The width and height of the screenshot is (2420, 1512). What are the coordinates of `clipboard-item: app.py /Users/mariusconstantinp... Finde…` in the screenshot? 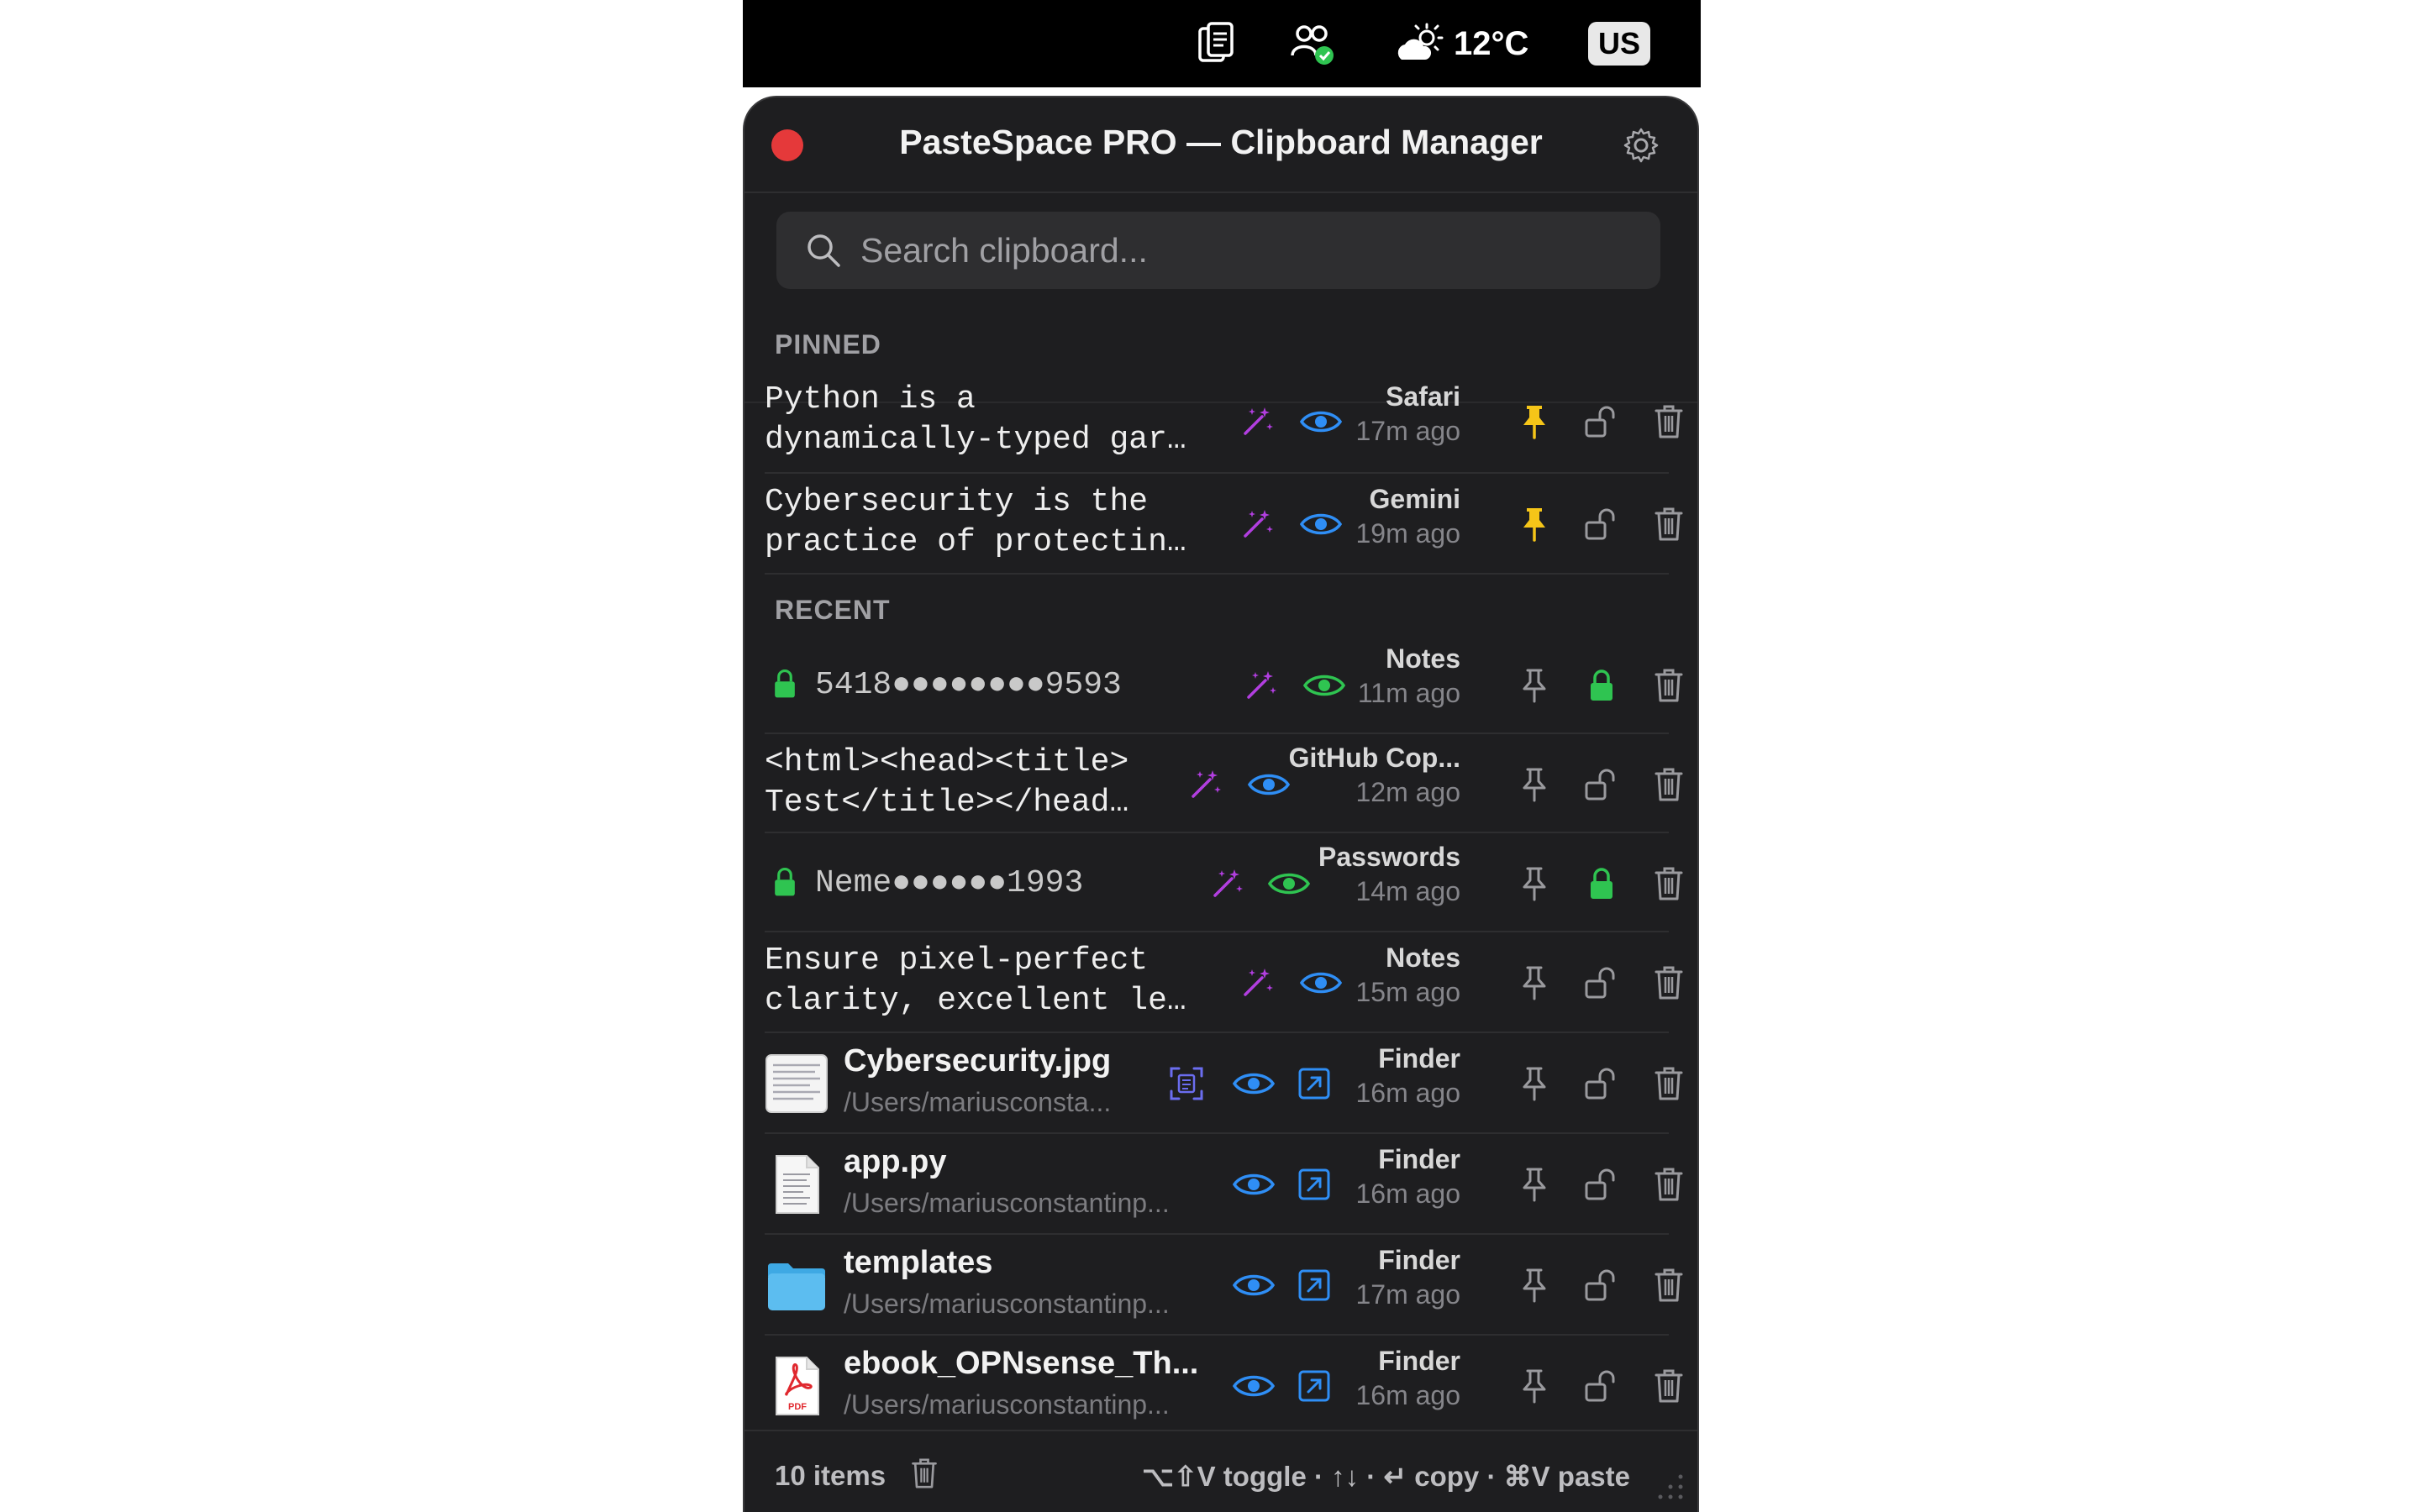 It's located at (1217, 1184).